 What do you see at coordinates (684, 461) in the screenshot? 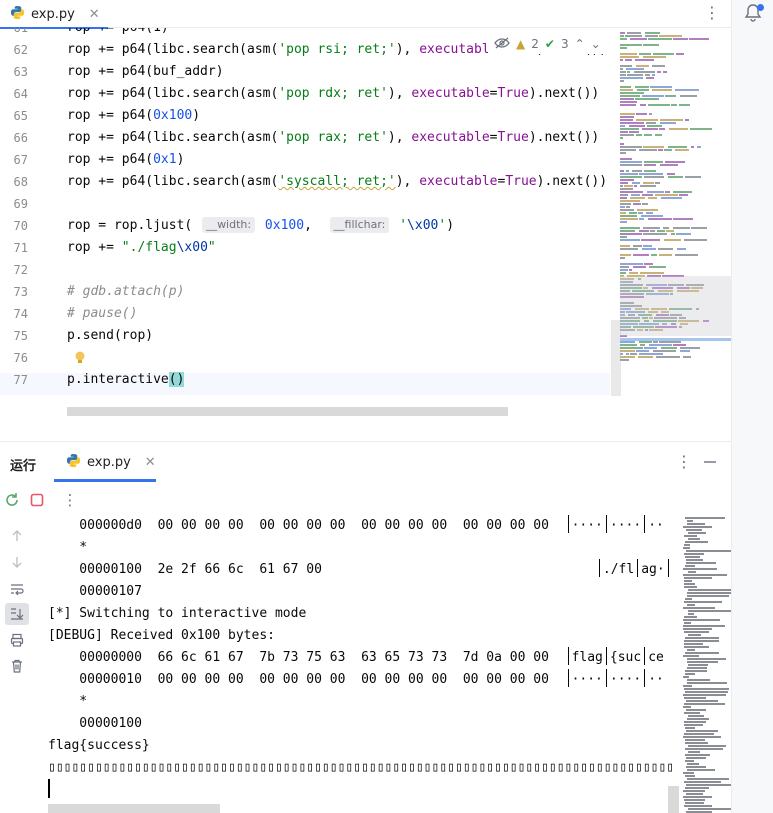
I see `run-more-options-icon: ⋮` at bounding box center [684, 461].